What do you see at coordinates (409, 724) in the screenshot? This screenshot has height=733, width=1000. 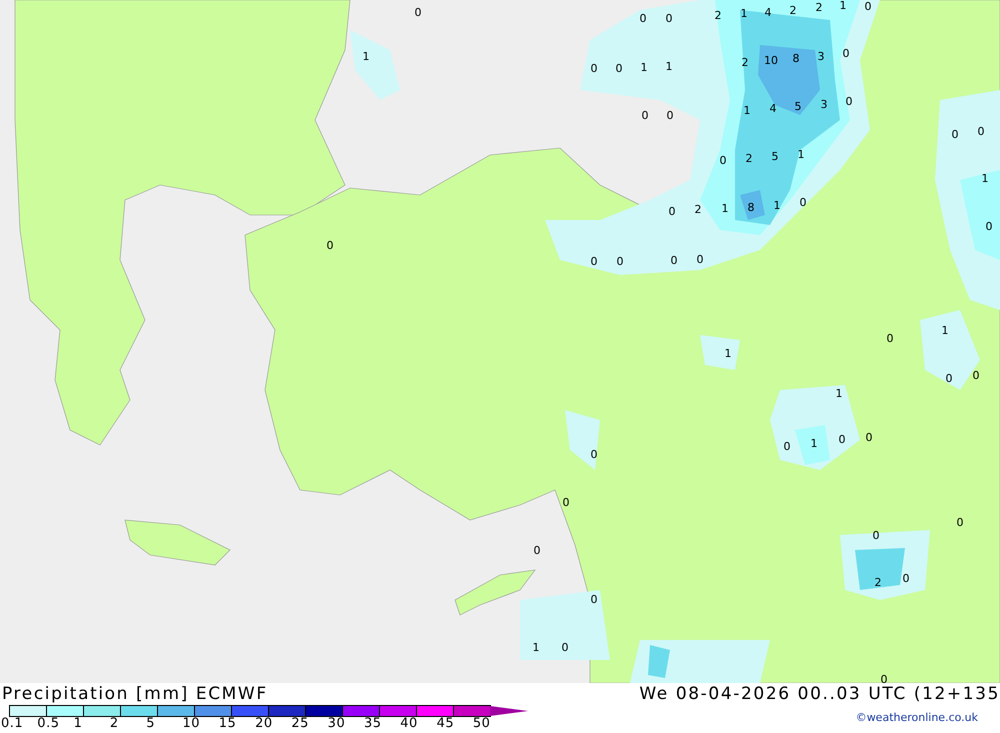 I see `legend-tick-label: 40` at bounding box center [409, 724].